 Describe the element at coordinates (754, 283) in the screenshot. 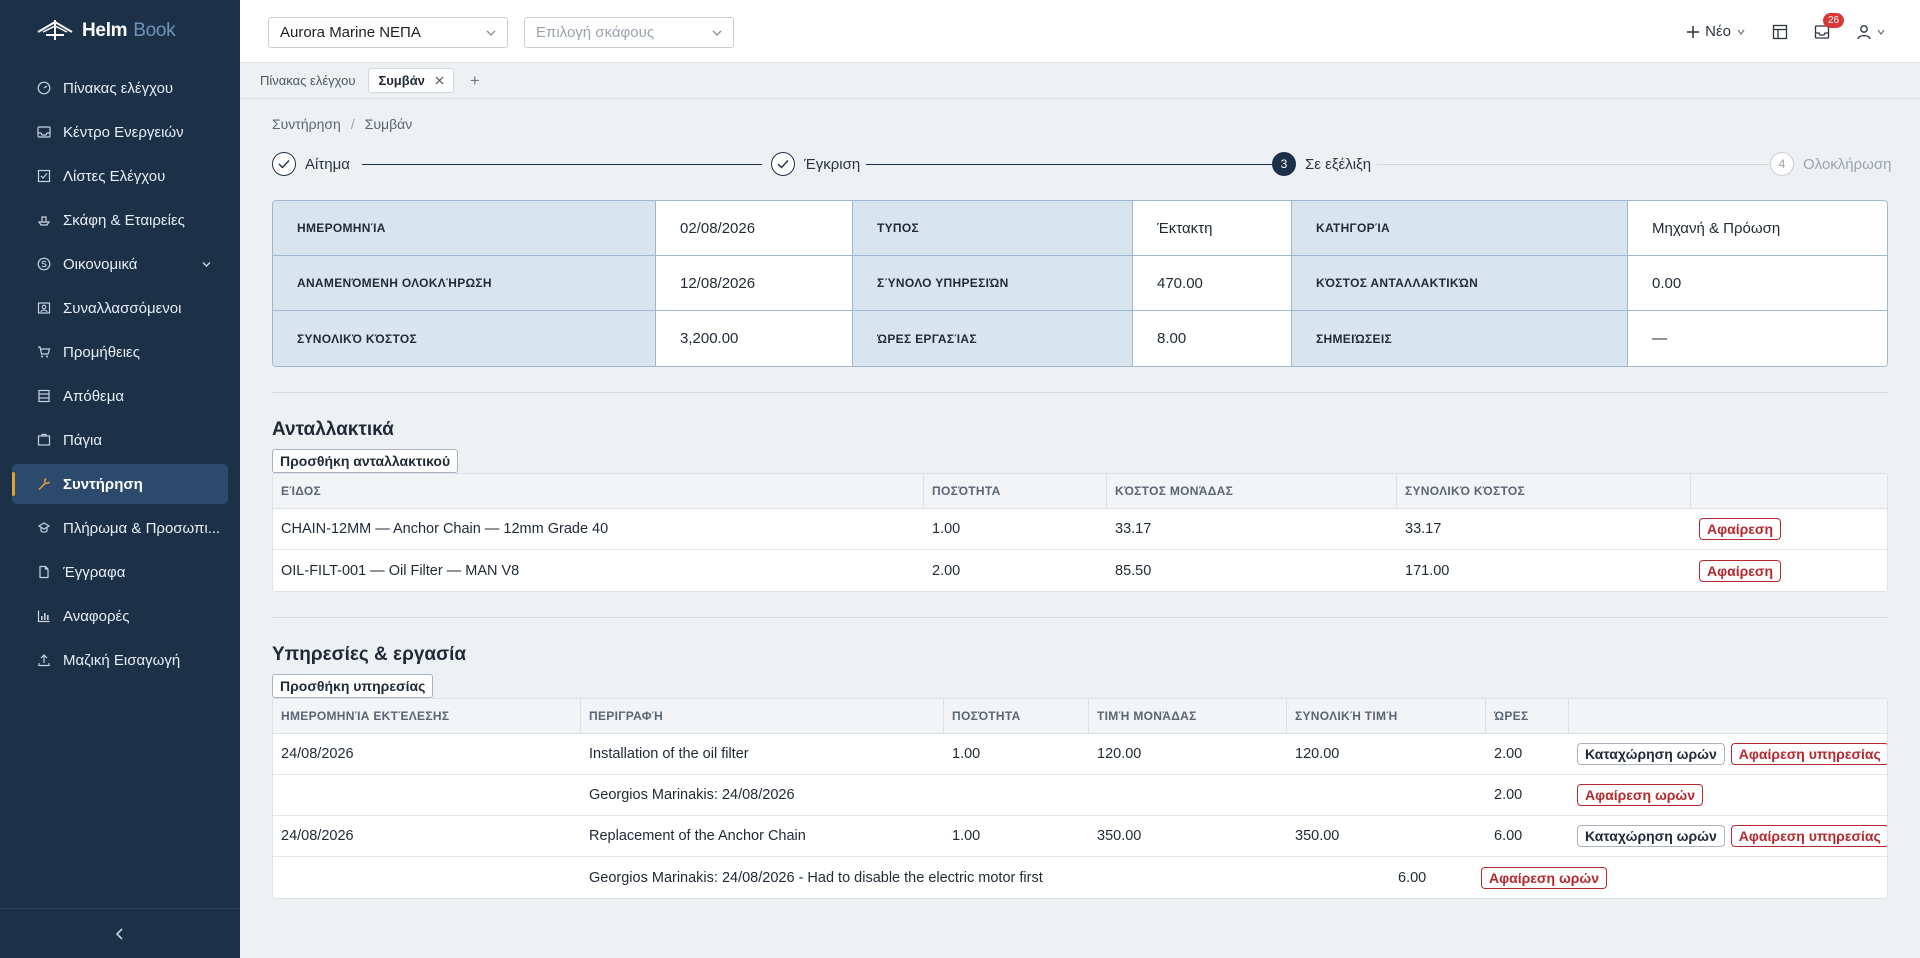

I see `field-value: 12/08/2026` at that location.